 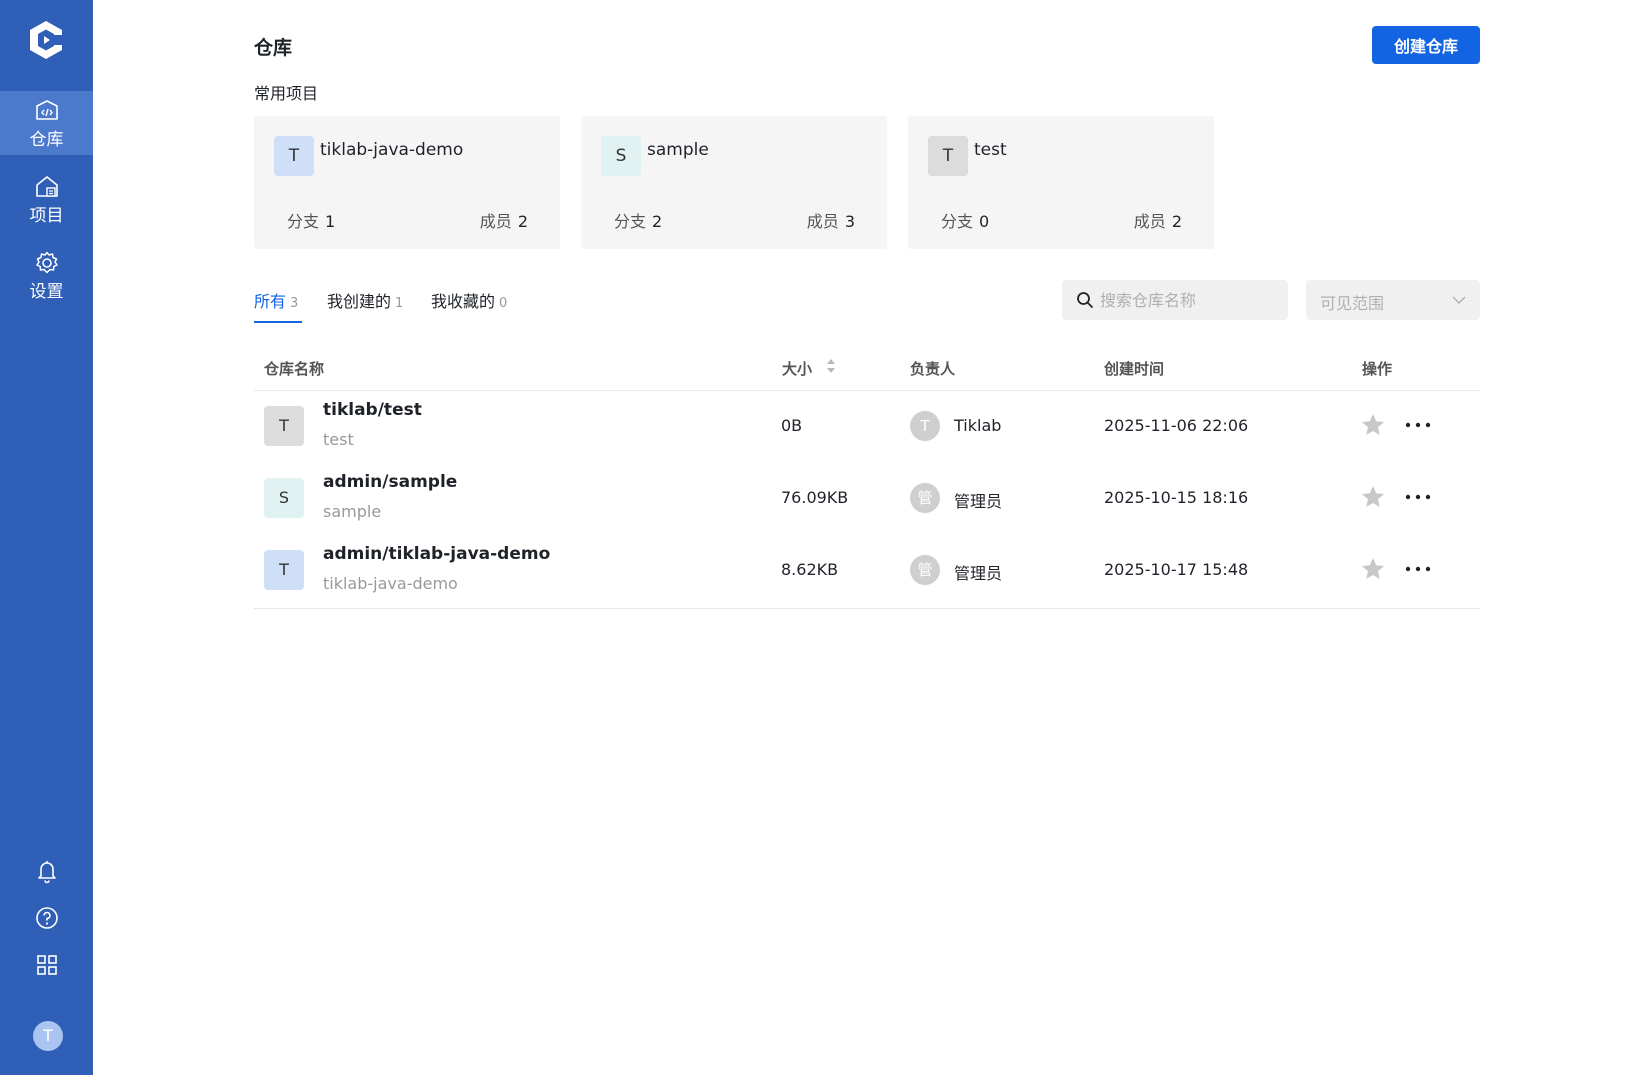 I want to click on search-input, so click(x=1190, y=300).